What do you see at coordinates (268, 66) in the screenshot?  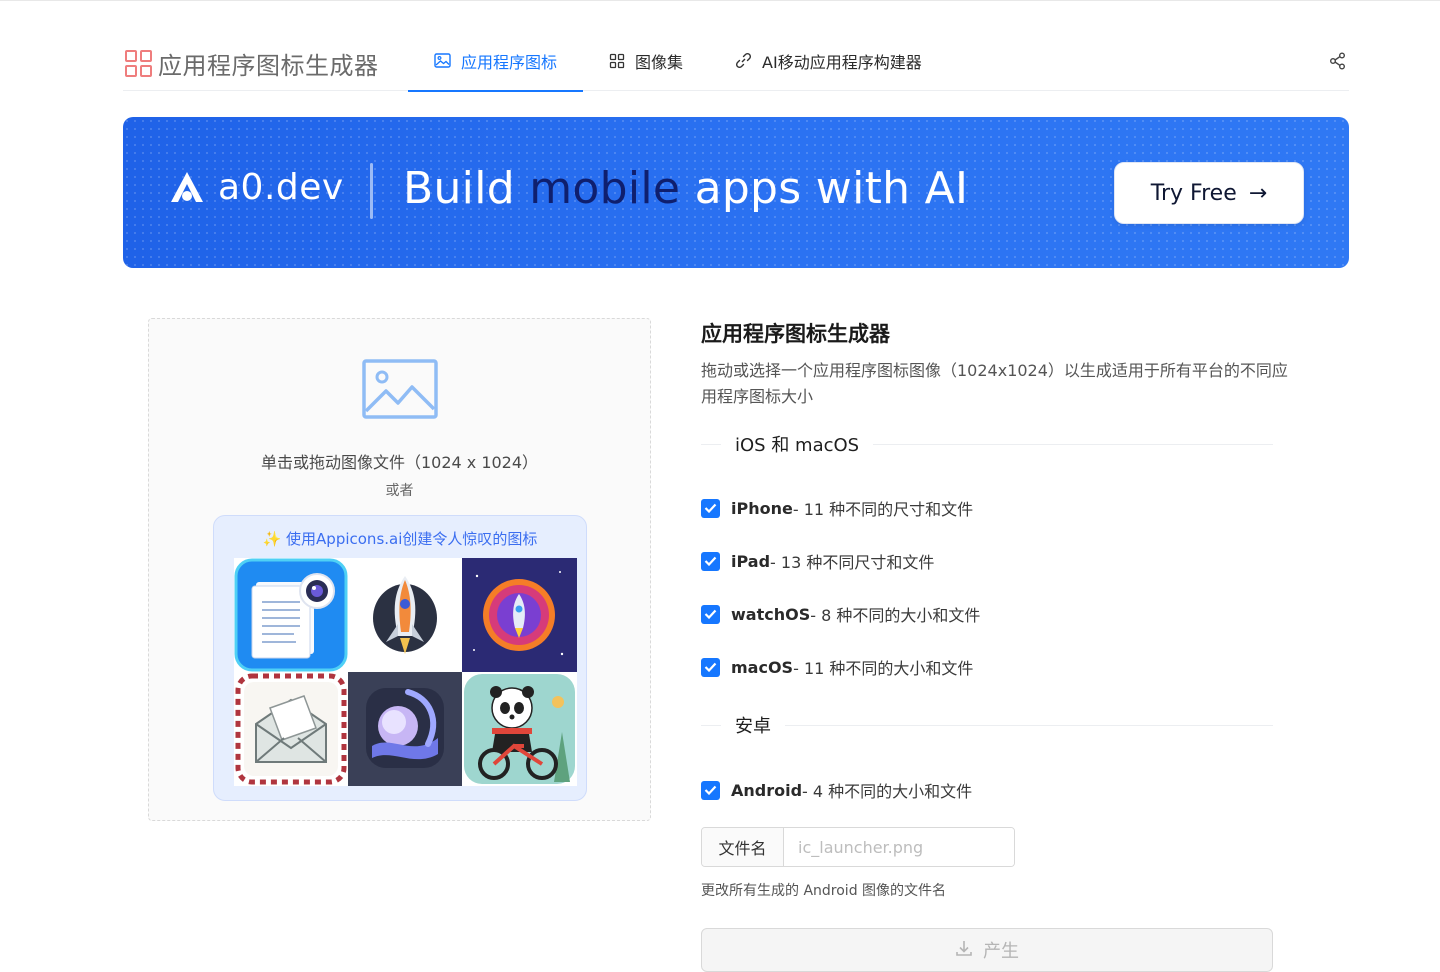 I see `app-title: 应用程序图标生成器` at bounding box center [268, 66].